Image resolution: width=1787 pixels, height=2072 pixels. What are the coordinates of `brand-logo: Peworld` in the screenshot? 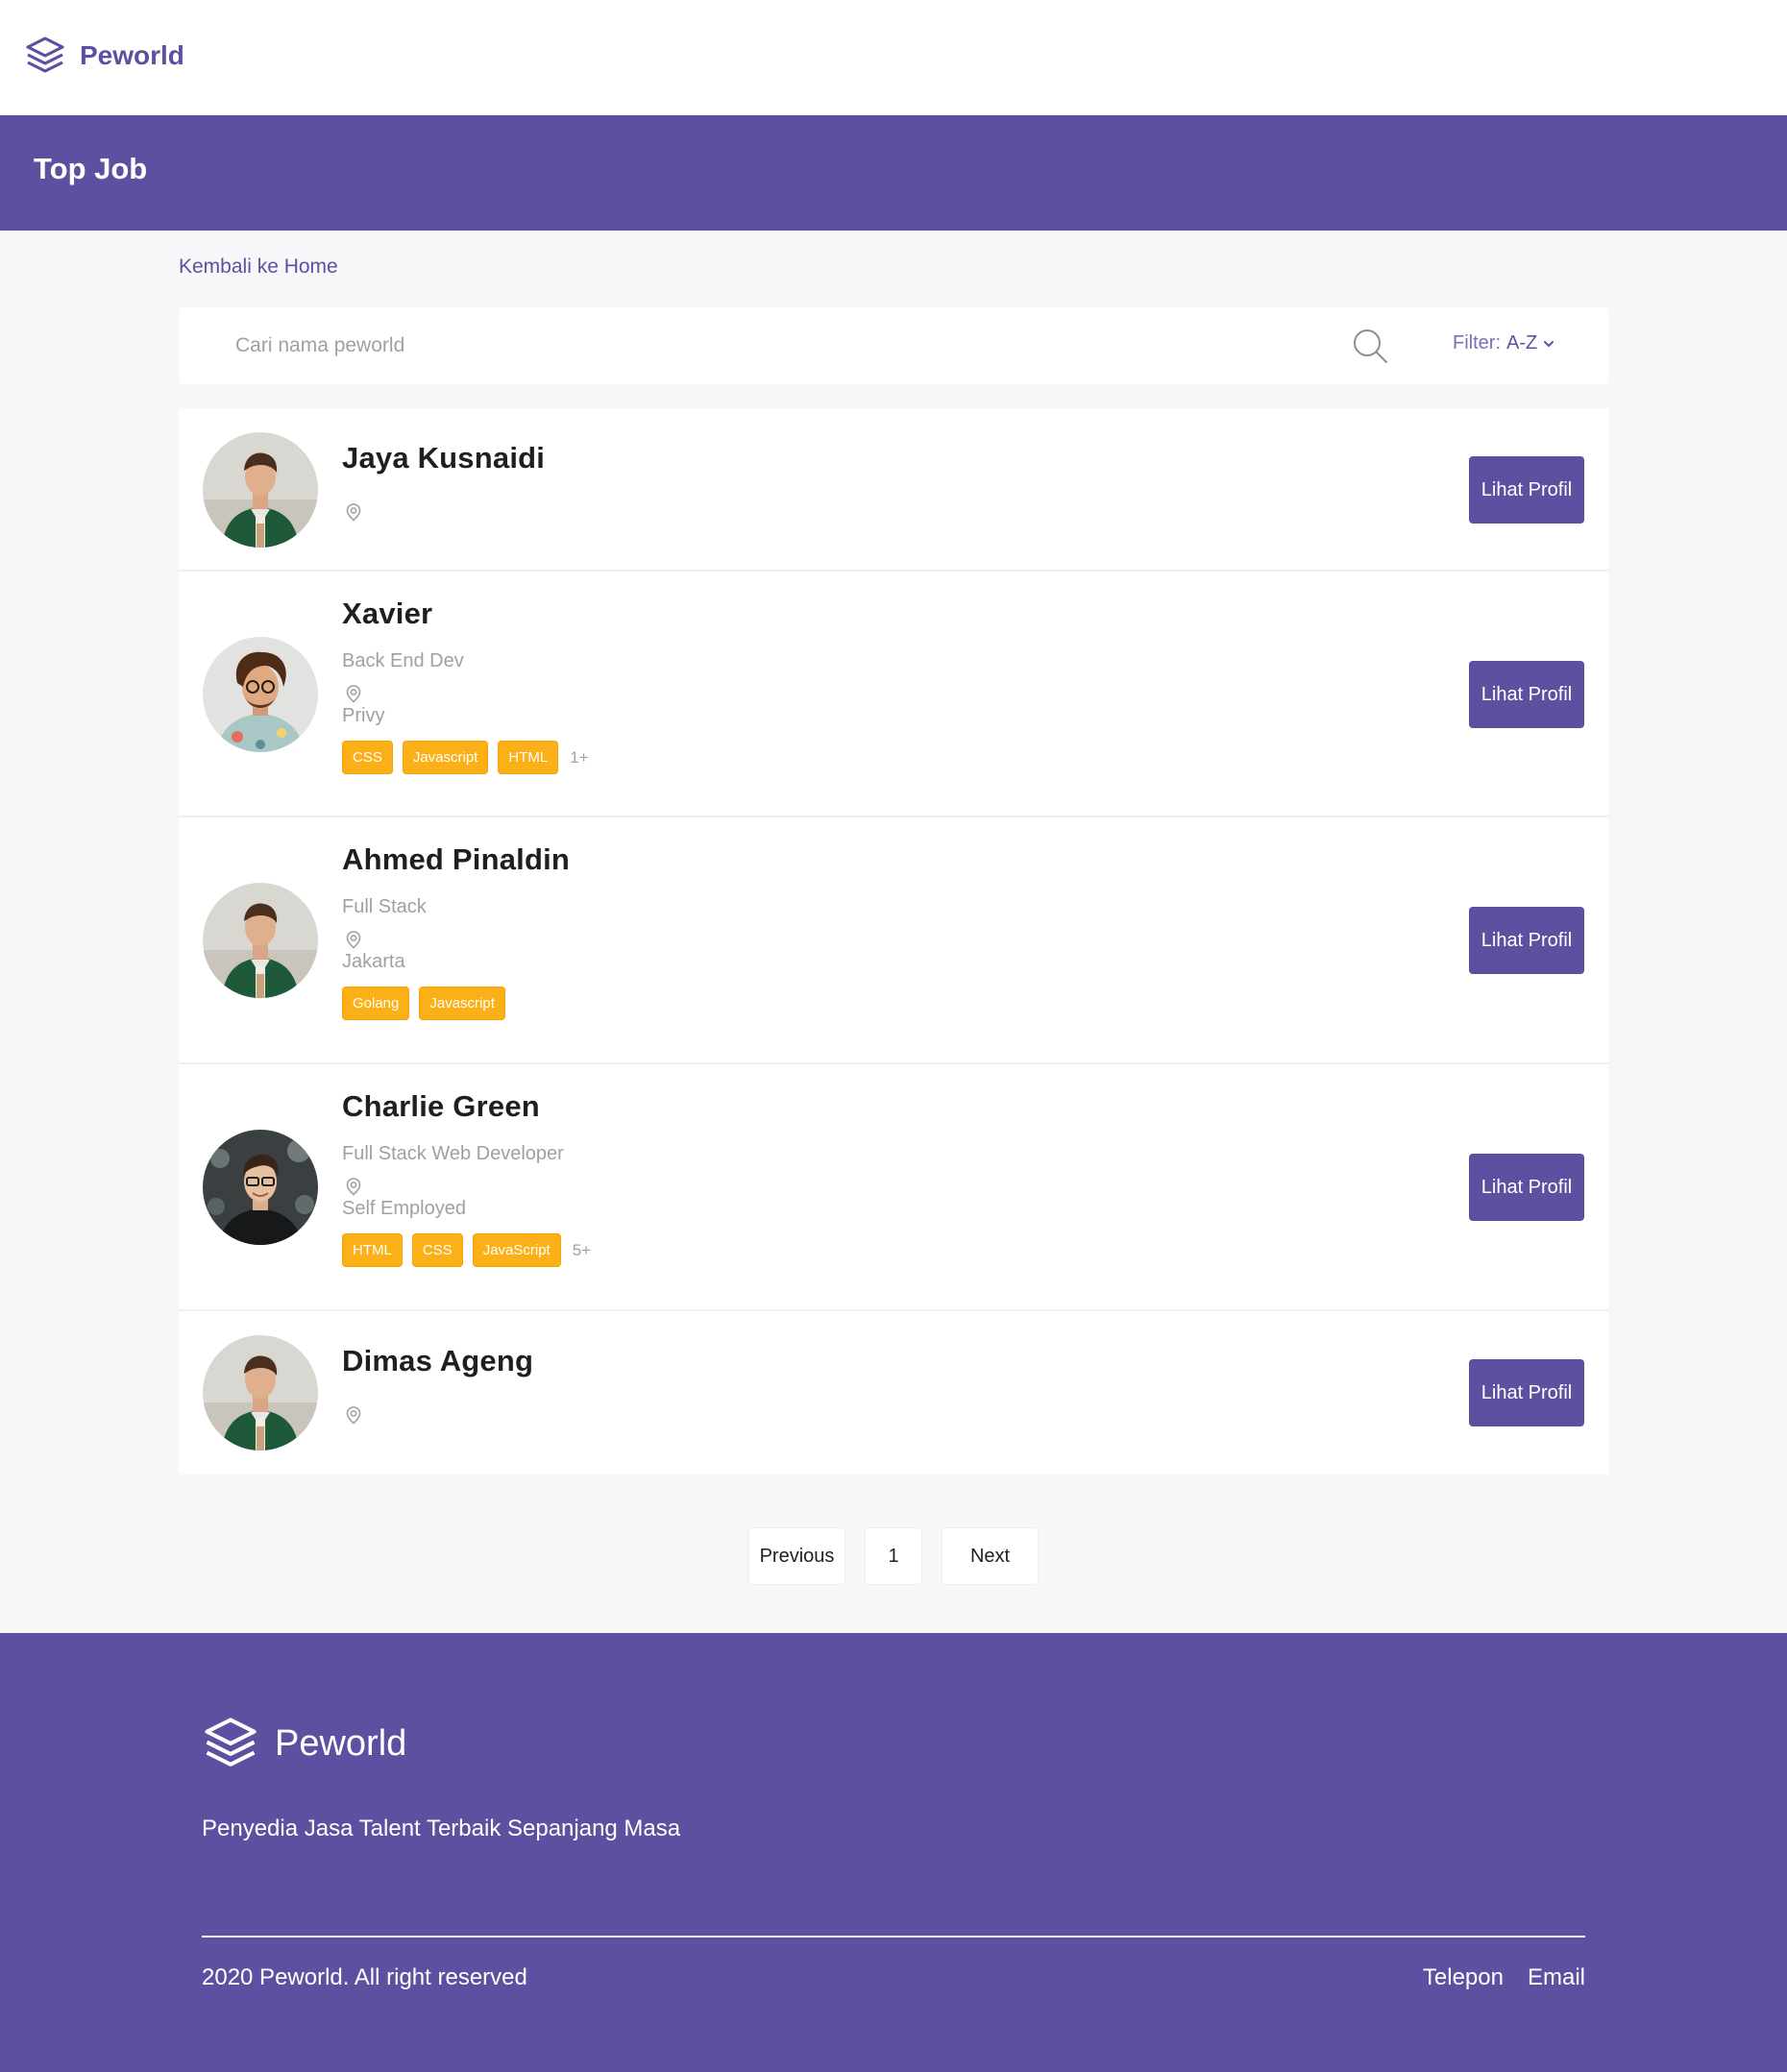 It's located at (104, 56).